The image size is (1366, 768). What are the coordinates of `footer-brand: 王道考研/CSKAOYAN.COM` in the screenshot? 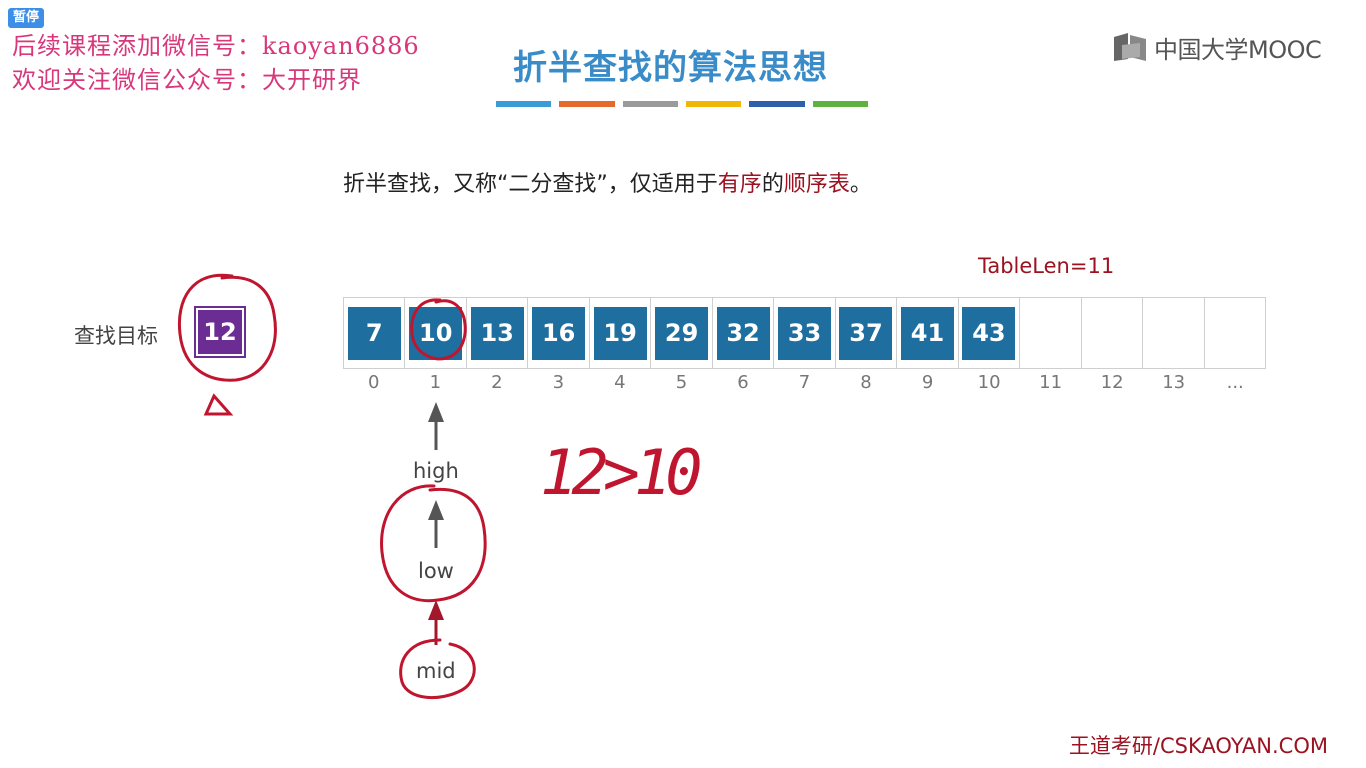 It's located at (1198, 746).